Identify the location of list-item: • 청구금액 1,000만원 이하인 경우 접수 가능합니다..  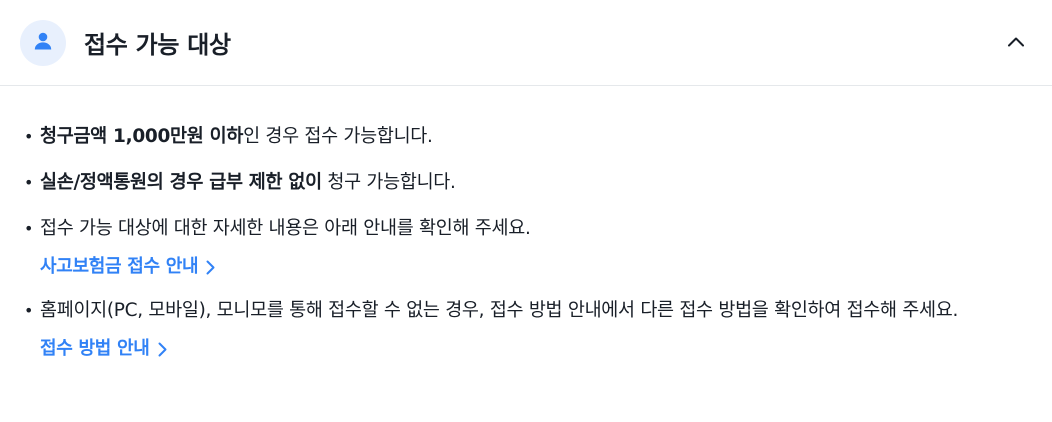
(523, 137).